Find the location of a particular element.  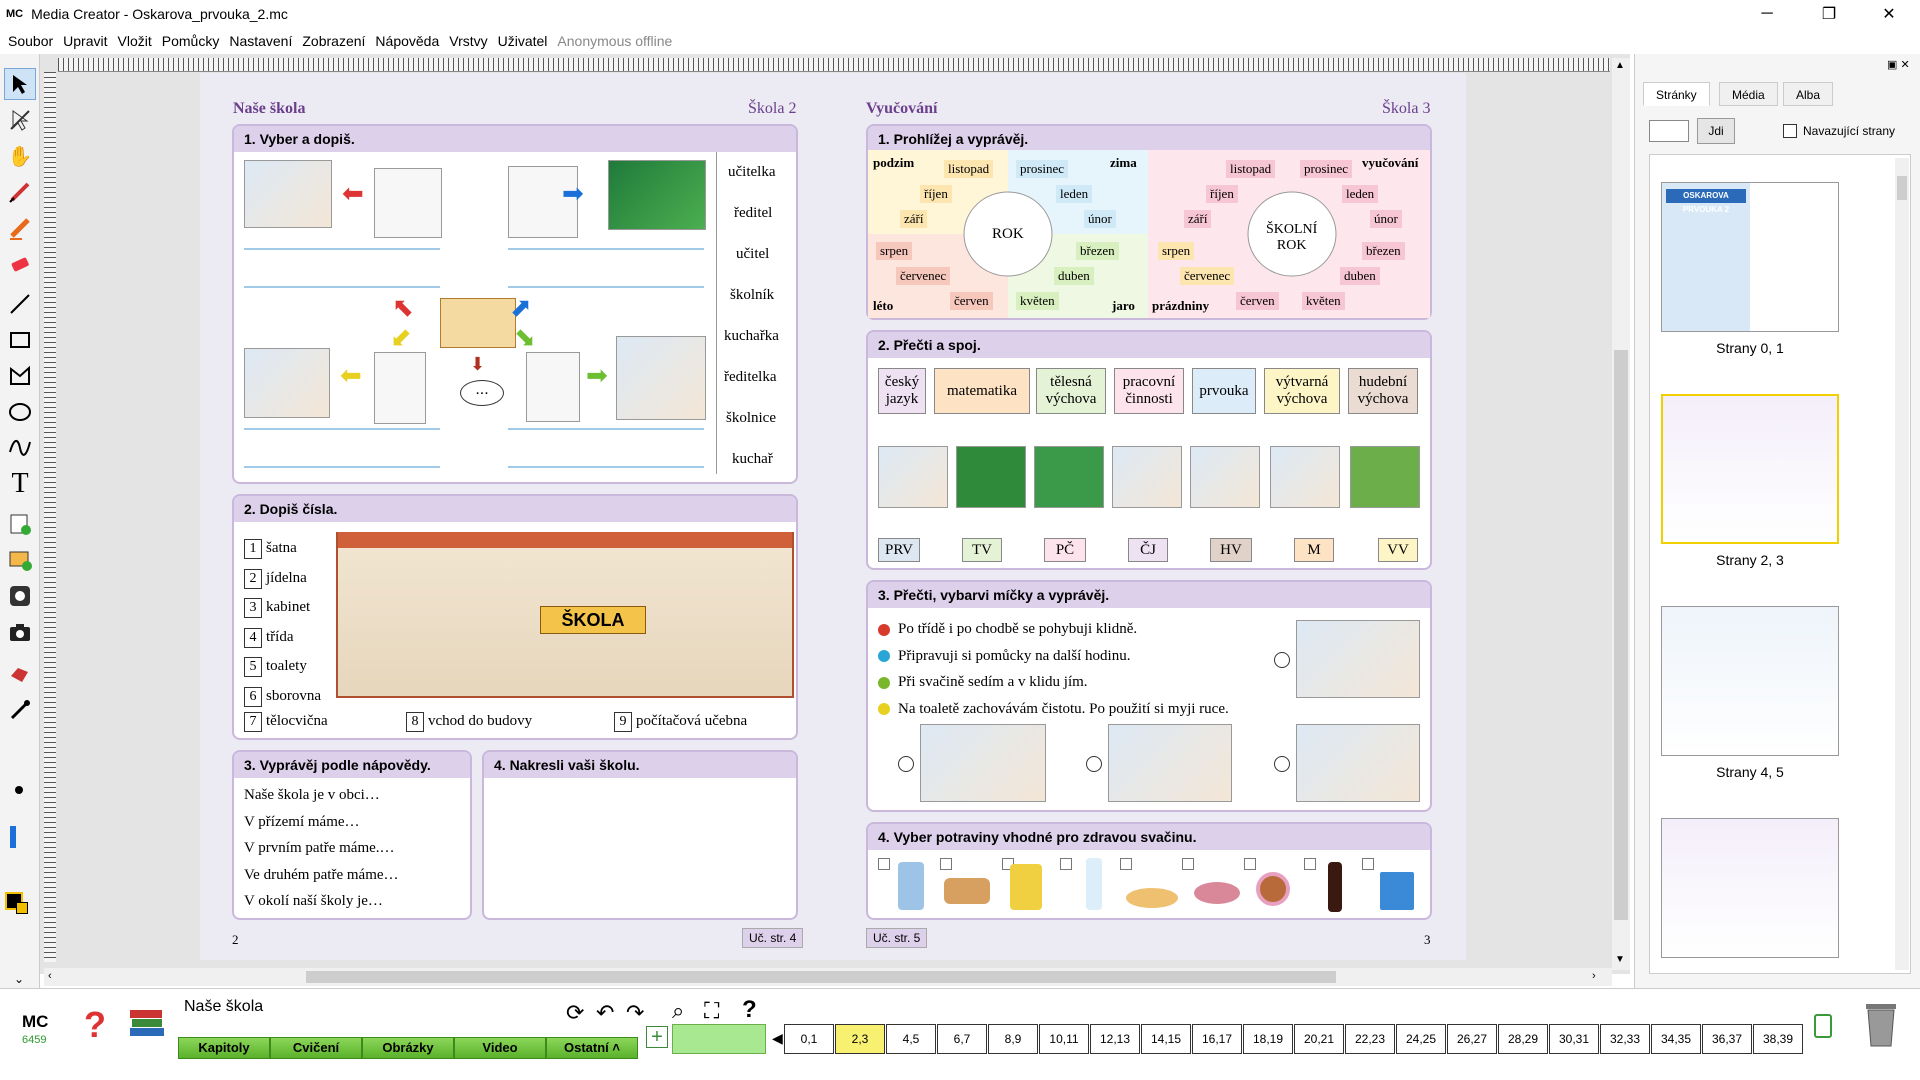

abbr-card: TV is located at coordinates (982, 550).